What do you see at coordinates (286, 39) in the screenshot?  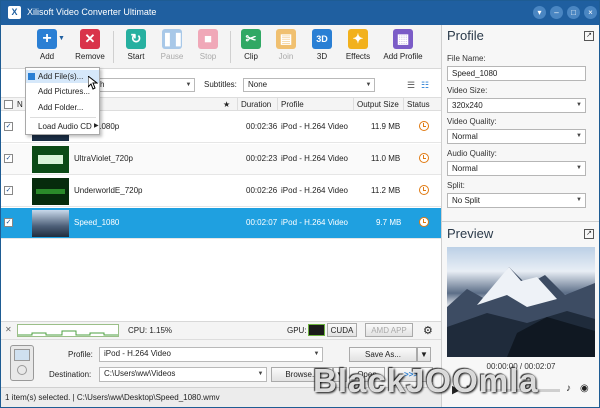 I see `join-icon: ▤` at bounding box center [286, 39].